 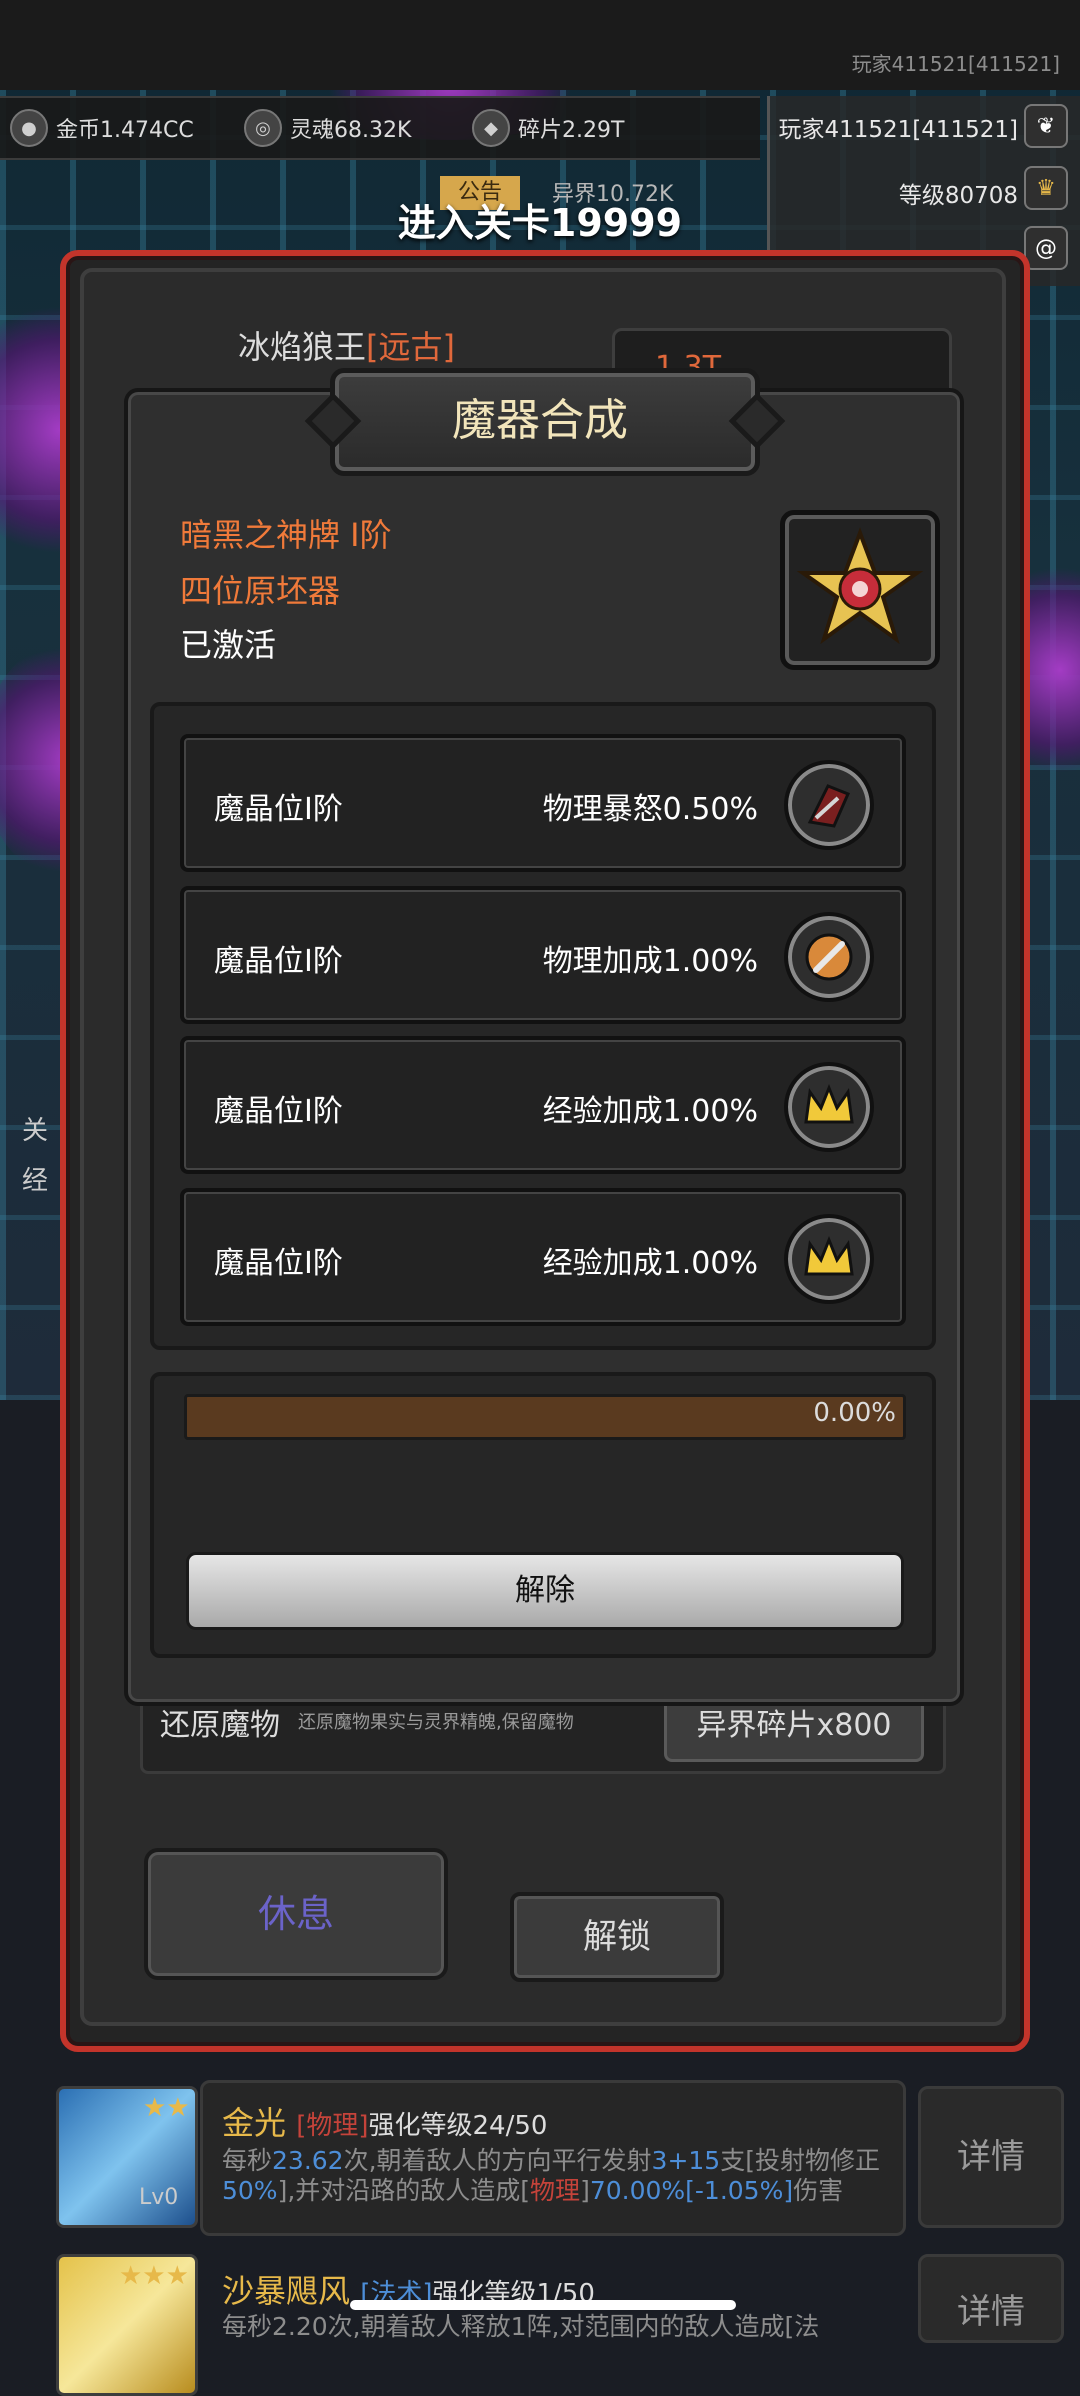 I want to click on player-id-small: 玩家411521[411521], so click(x=955, y=64).